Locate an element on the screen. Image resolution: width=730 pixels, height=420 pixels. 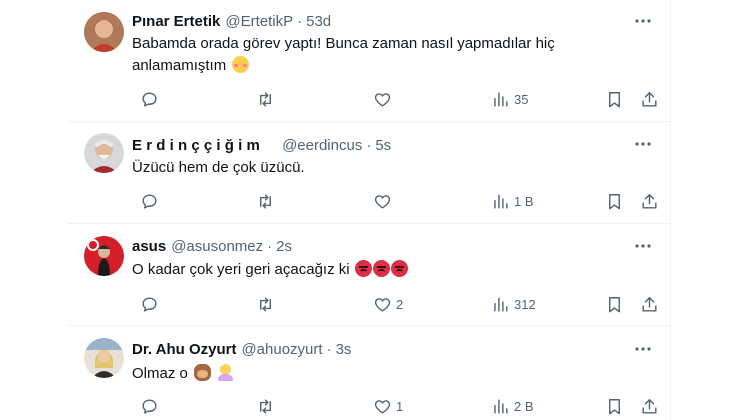
tweet-actions: 2 312 is located at coordinates (396, 304).